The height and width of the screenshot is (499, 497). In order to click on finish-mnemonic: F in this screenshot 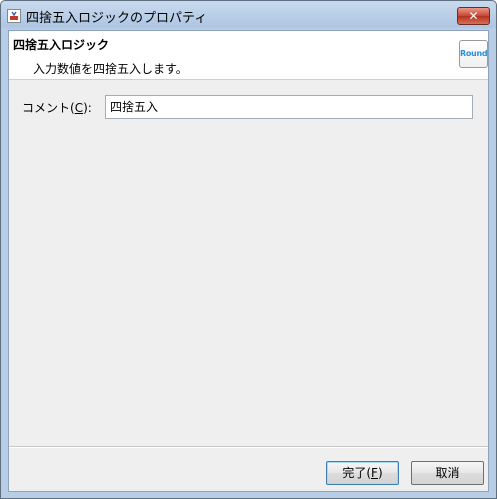, I will do `click(374, 473)`.